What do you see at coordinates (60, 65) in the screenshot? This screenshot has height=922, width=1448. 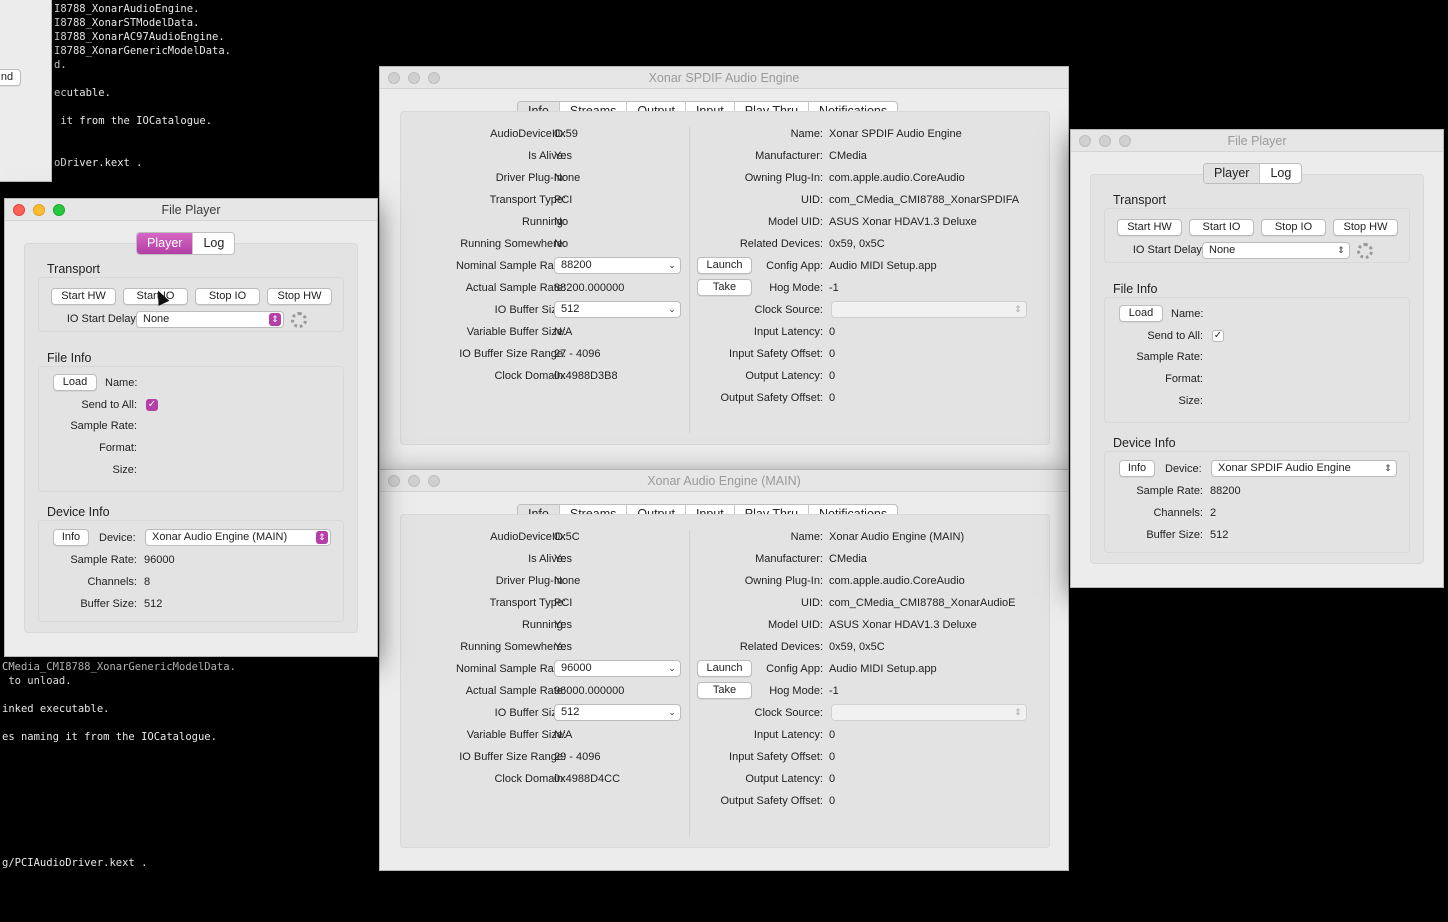 I see `terminal-line: d.` at bounding box center [60, 65].